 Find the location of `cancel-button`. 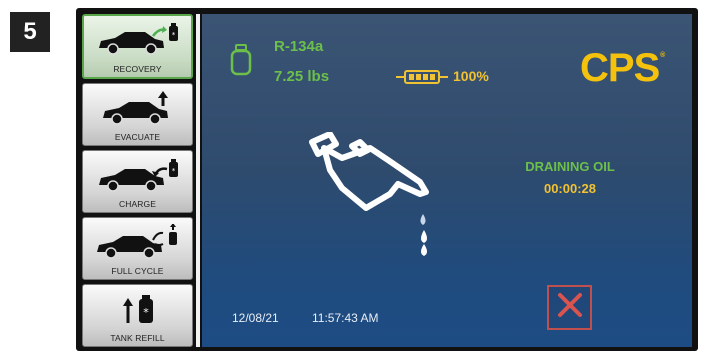

cancel-button is located at coordinates (569, 307).